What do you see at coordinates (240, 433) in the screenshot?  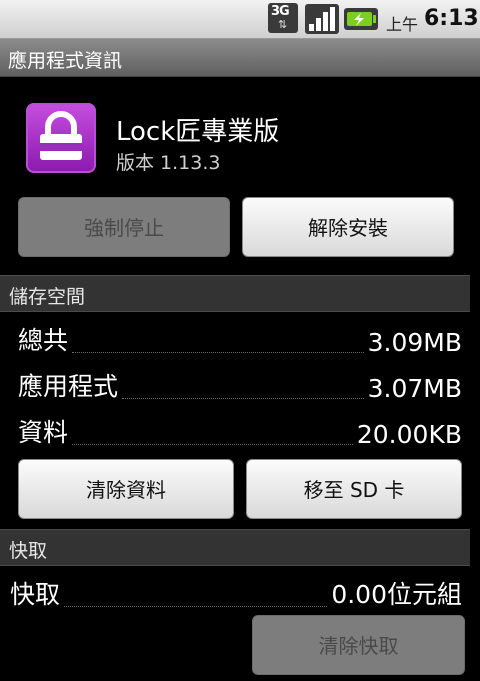 I see `storage-data-row: 資料 20.00KB` at bounding box center [240, 433].